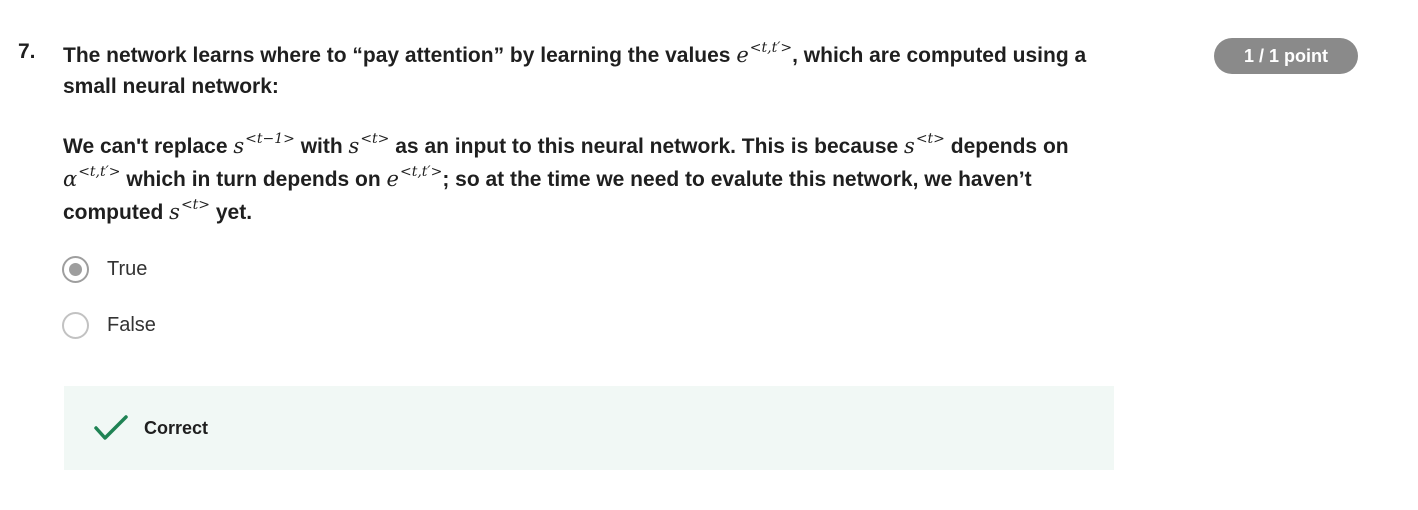  I want to click on option-true-label: True, so click(127, 269).